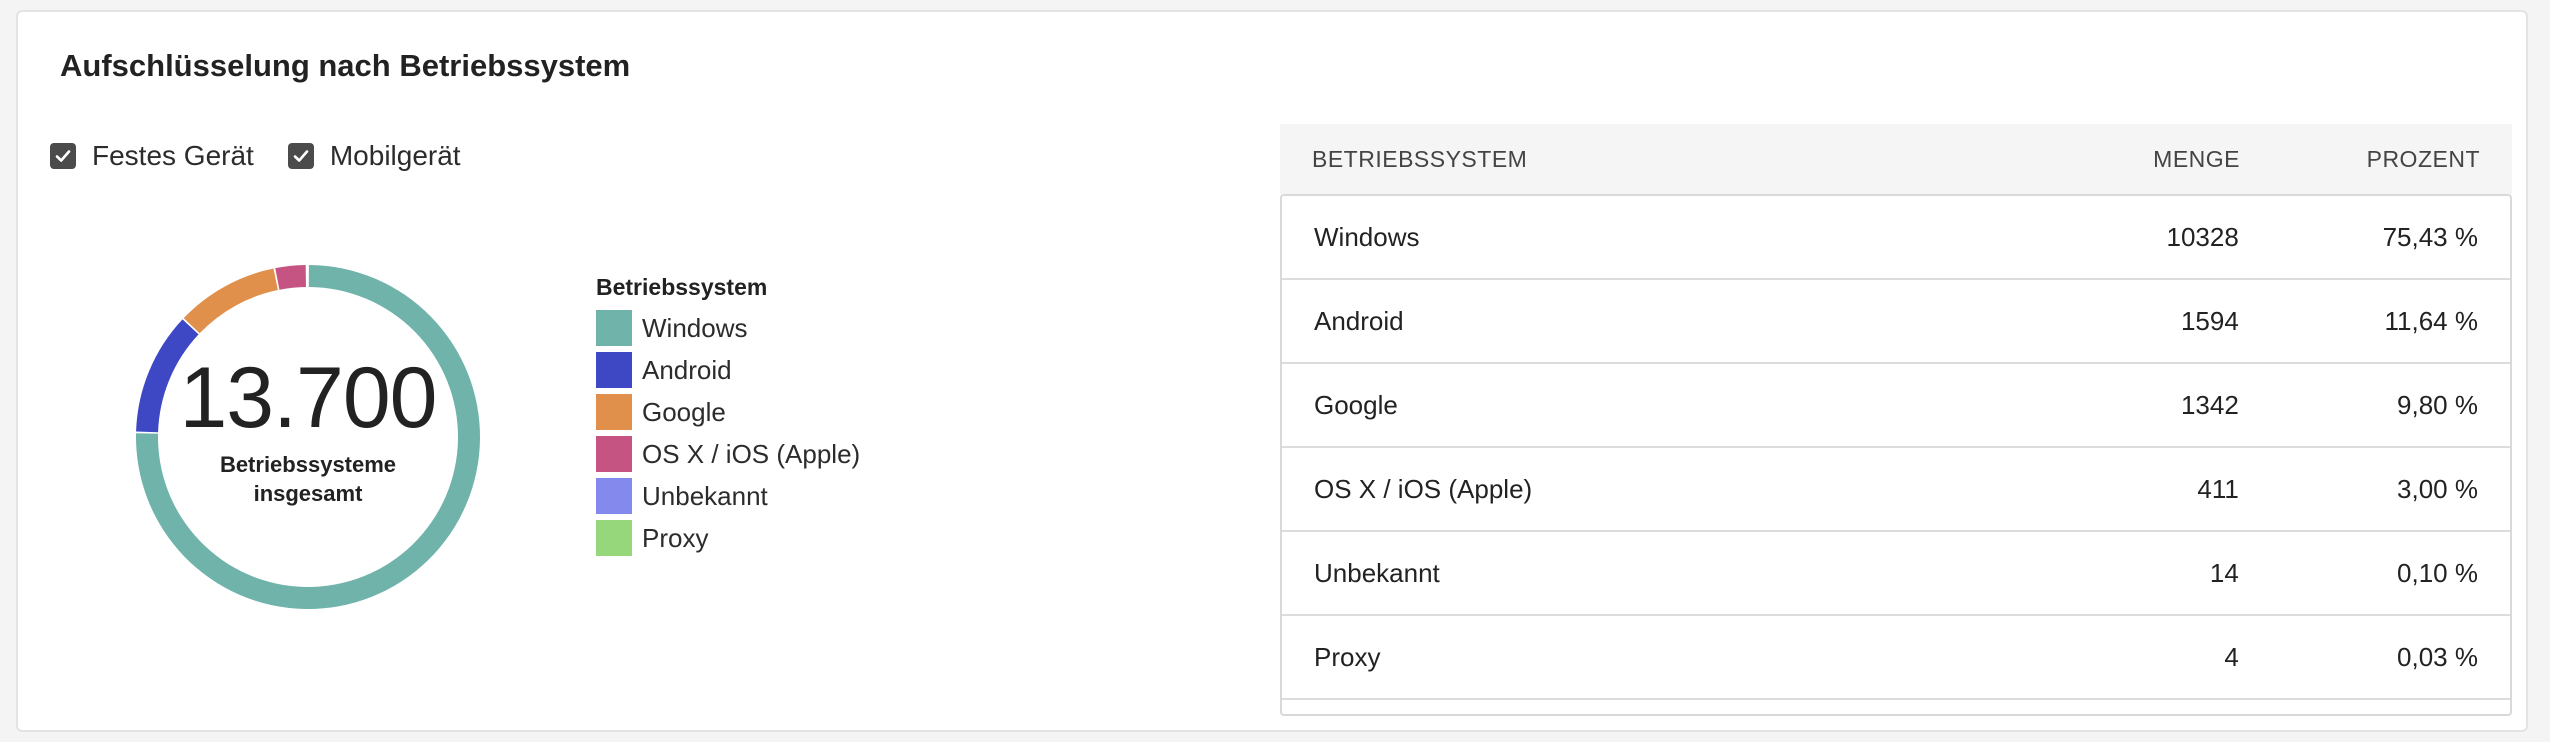 This screenshot has width=2550, height=742. Describe the element at coordinates (1896, 490) in the screenshot. I see `table-row: OS X / iOS (Apple) 411 3,00 %` at that location.